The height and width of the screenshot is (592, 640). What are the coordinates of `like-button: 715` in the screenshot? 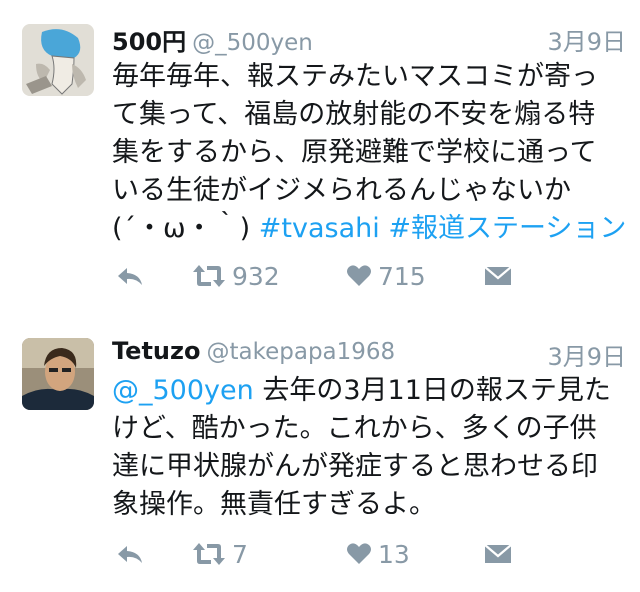 It's located at (386, 276).